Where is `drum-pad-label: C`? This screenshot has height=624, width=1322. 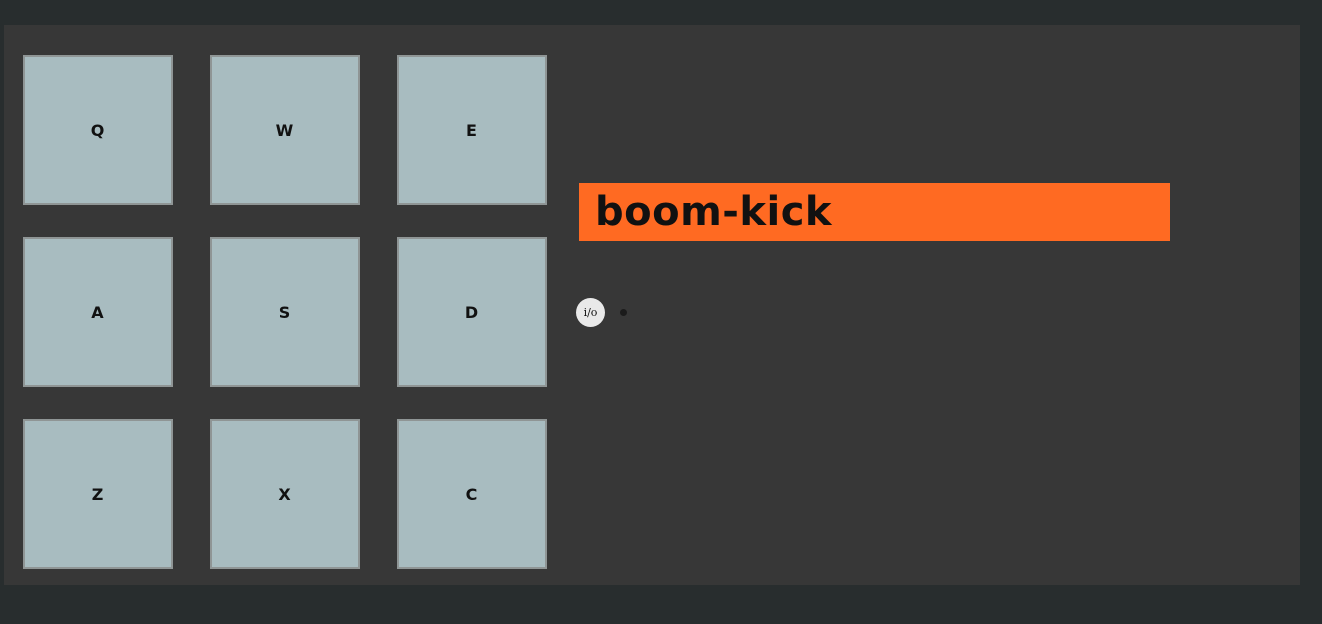
drum-pad-label: C is located at coordinates (472, 494).